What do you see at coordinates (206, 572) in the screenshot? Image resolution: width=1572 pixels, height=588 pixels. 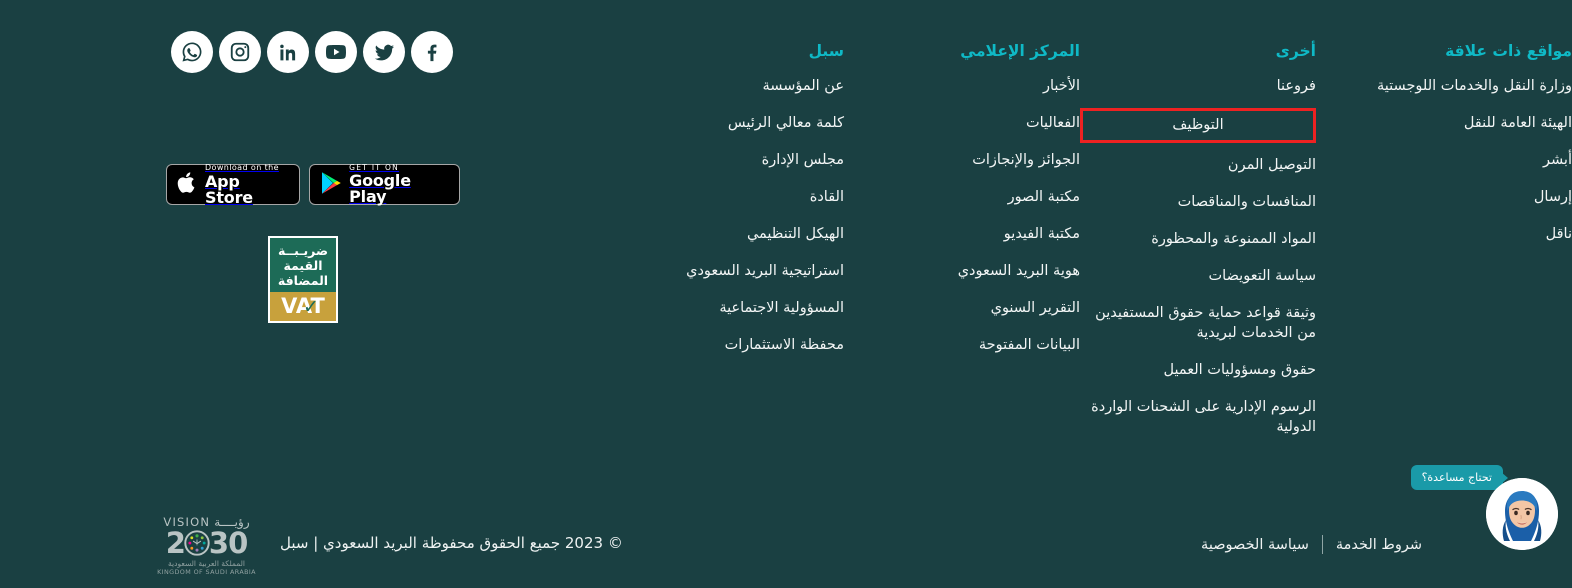 I see `kingdom-label-en: KINGDOM OF SAUDI ARABIA` at bounding box center [206, 572].